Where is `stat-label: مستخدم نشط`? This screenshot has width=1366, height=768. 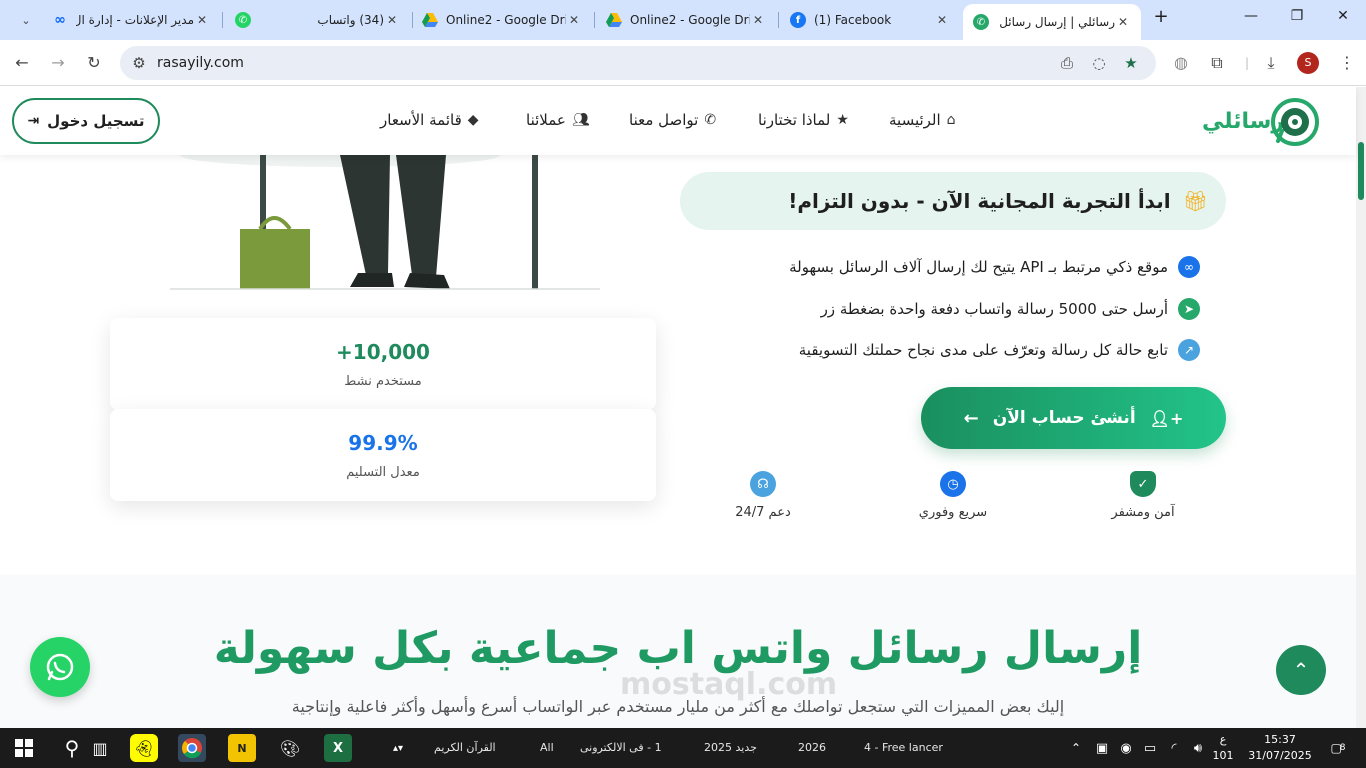 stat-label: مستخدم نشط is located at coordinates (383, 381).